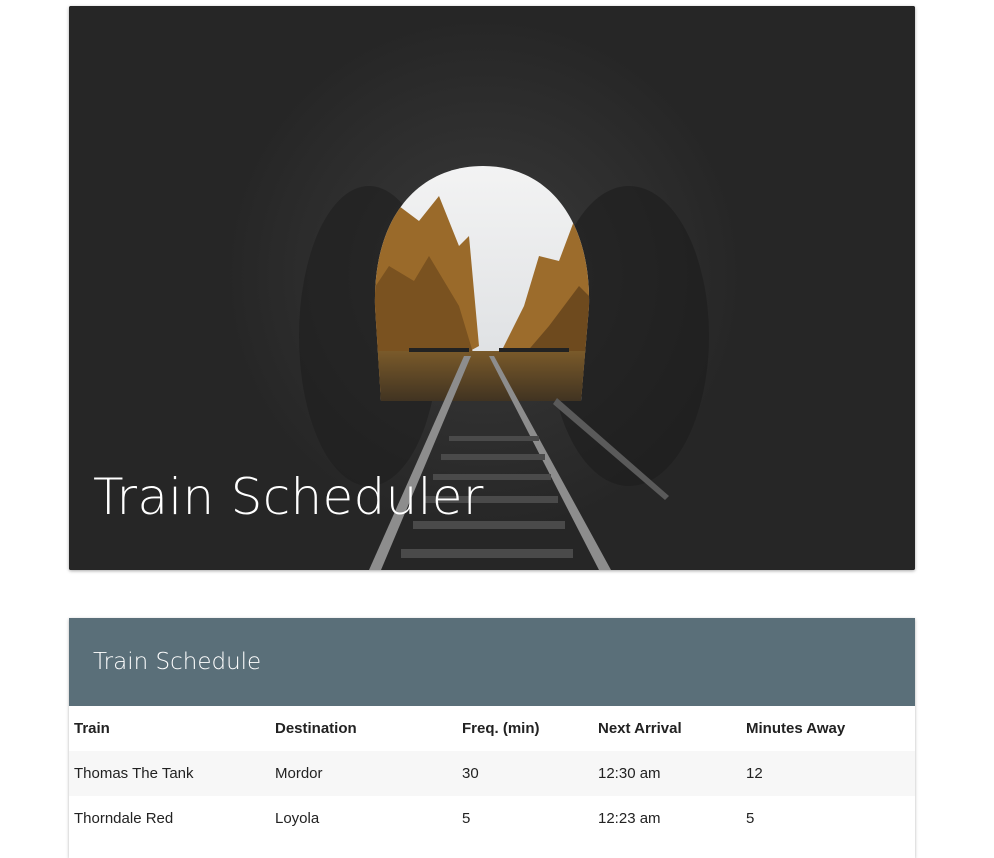  I want to click on cell-frequency: 5, so click(466, 818).